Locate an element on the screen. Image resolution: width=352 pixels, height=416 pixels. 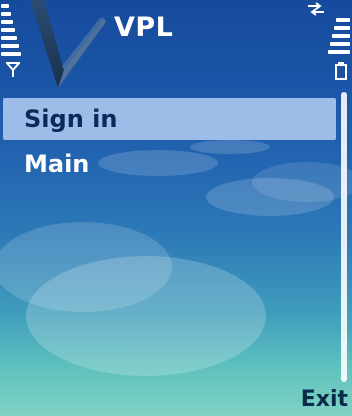
scrollbar-thumb is located at coordinates (344, 237).